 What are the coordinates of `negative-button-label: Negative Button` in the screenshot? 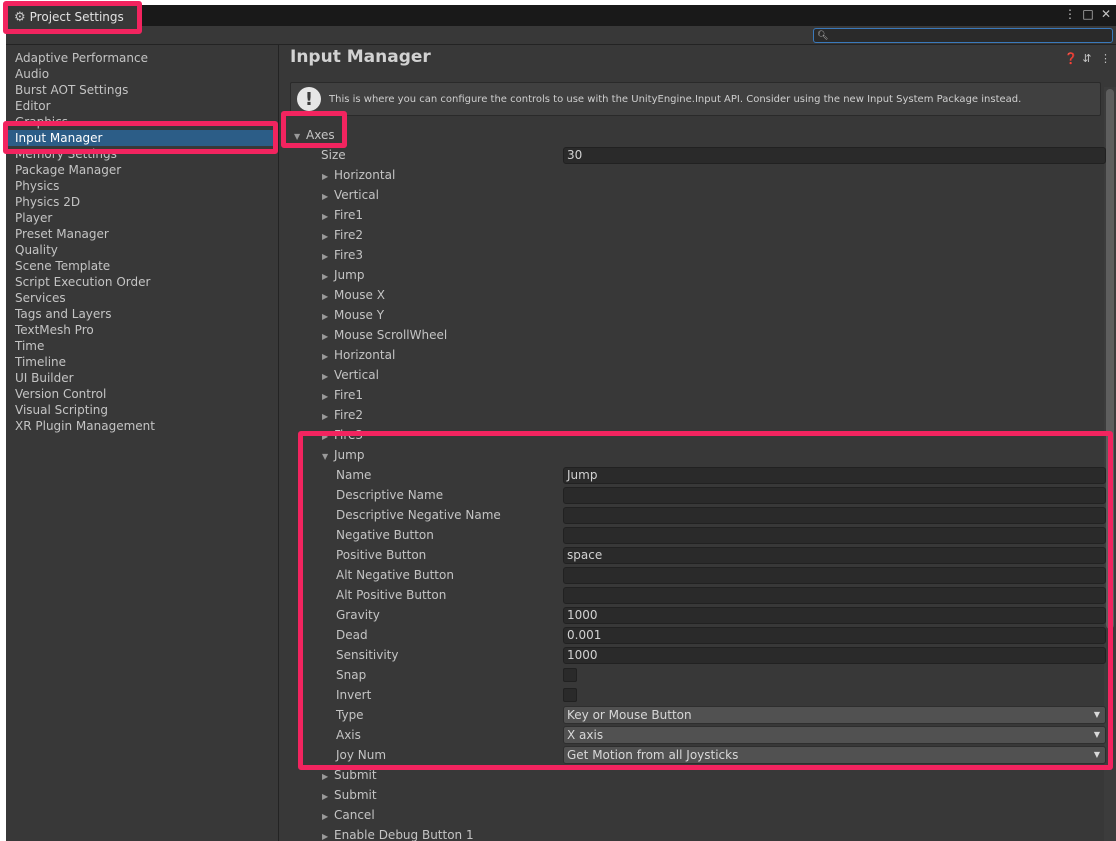 It's located at (385, 535).